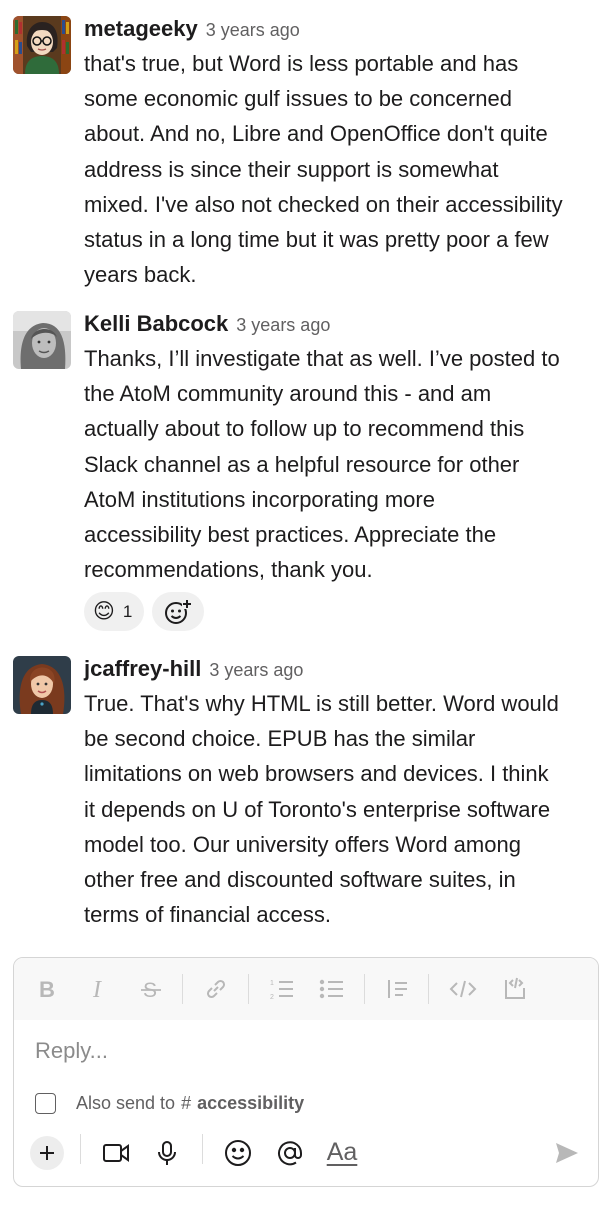 The image size is (606, 1210). I want to click on message-line: recommendations, thank you., so click(228, 570).